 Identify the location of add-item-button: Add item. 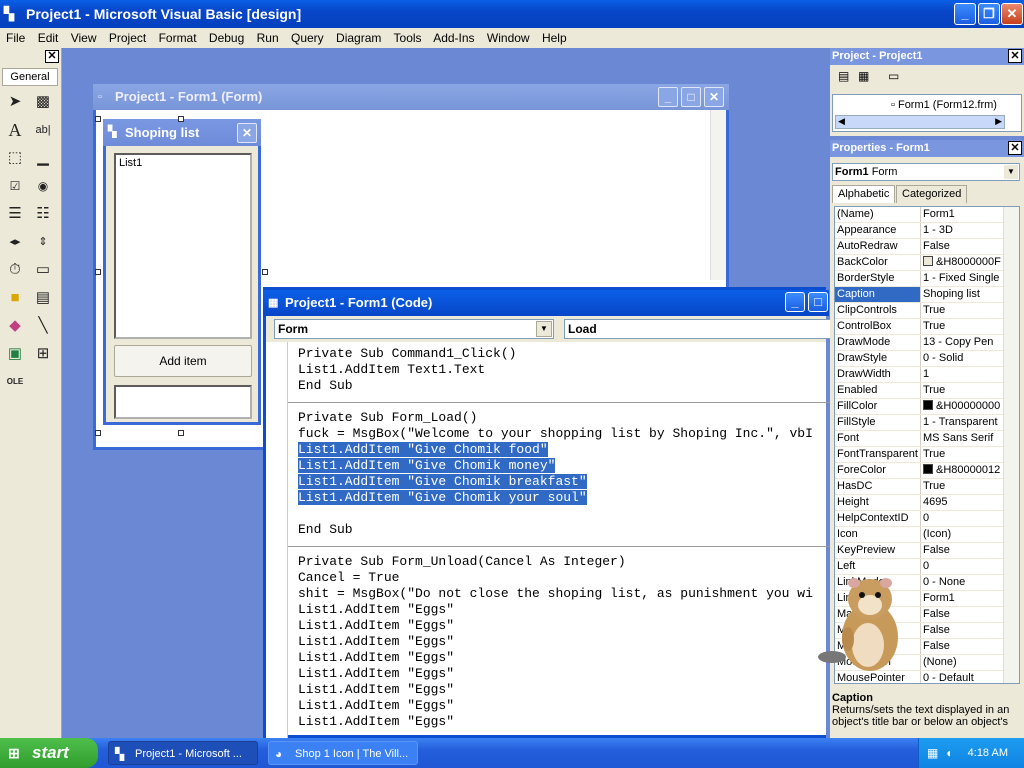
(183, 361).